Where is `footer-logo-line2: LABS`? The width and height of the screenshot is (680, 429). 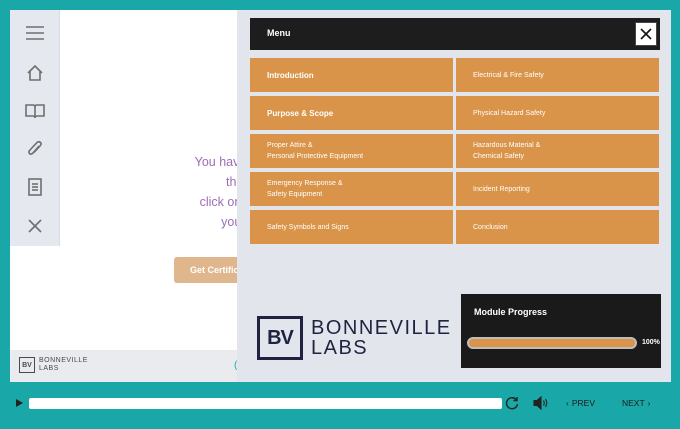
footer-logo-line2: LABS is located at coordinates (49, 368).